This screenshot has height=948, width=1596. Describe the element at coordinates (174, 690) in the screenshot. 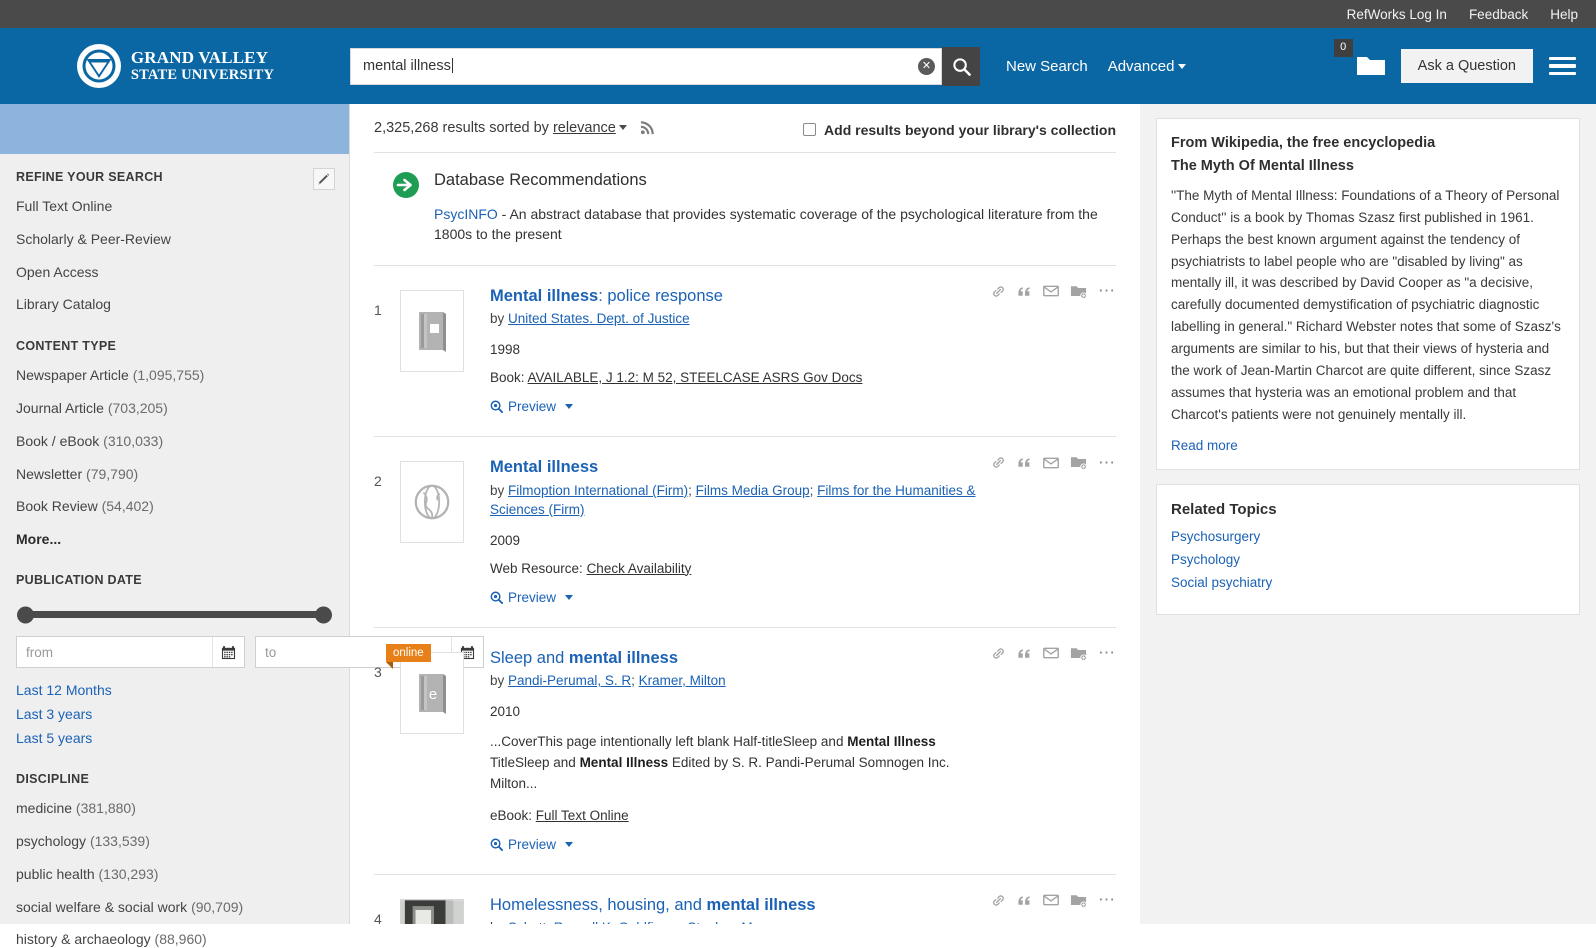

I see `date-last-12-months: Last 12 Months` at that location.